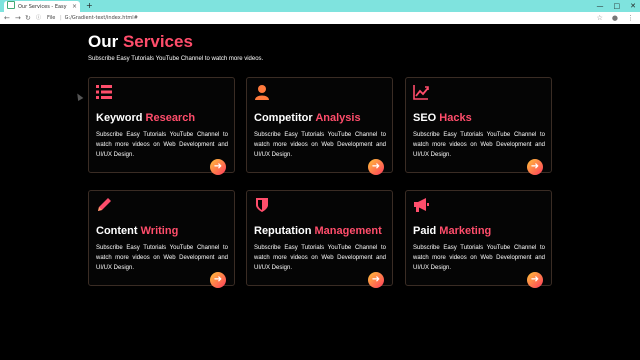 Image resolution: width=640 pixels, height=360 pixels. I want to click on card-title: Reputation Management, so click(318, 231).